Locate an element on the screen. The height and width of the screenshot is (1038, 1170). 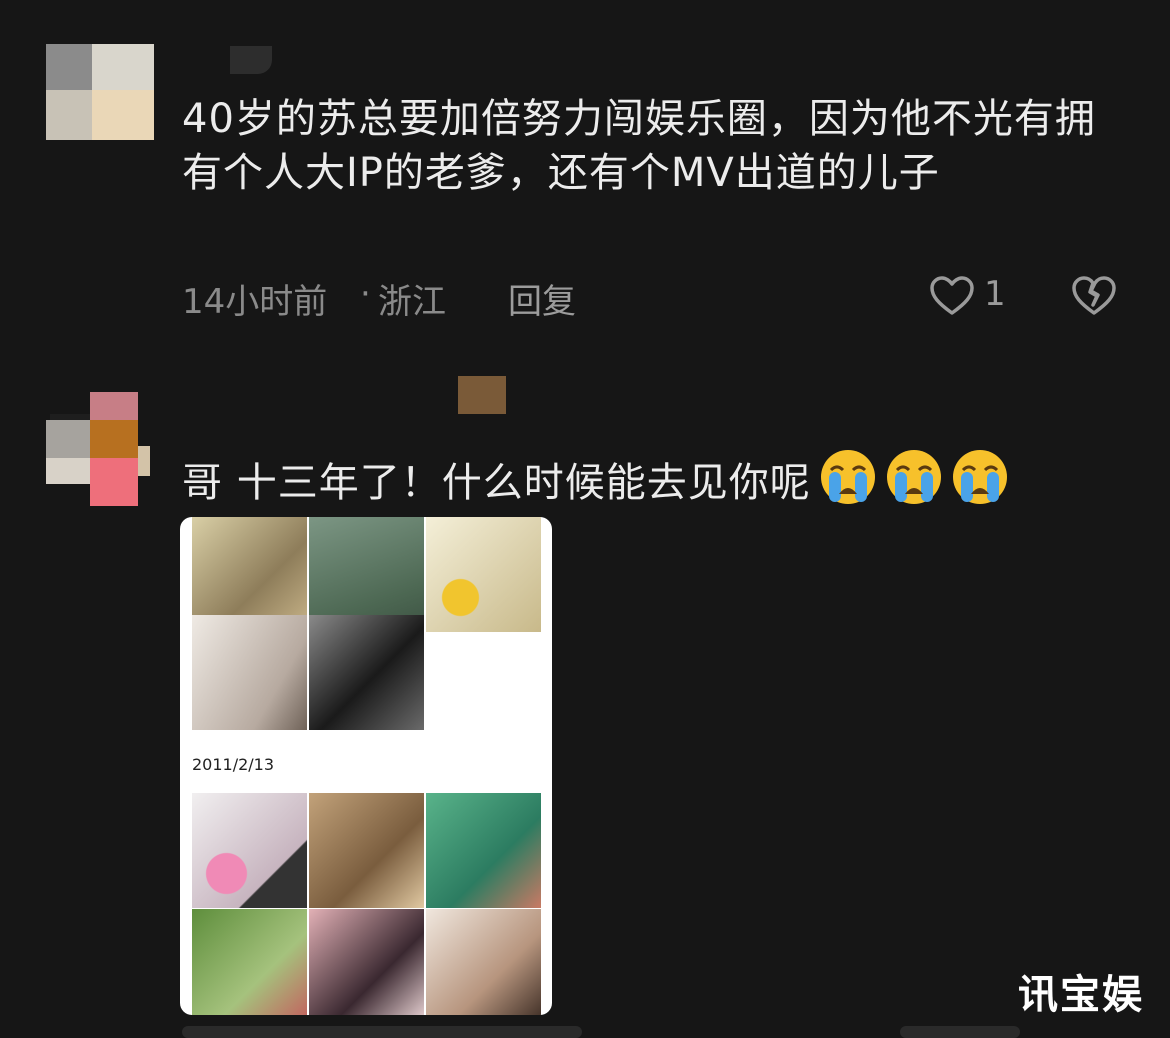
comment-time: 14小时前 is located at coordinates (255, 302).